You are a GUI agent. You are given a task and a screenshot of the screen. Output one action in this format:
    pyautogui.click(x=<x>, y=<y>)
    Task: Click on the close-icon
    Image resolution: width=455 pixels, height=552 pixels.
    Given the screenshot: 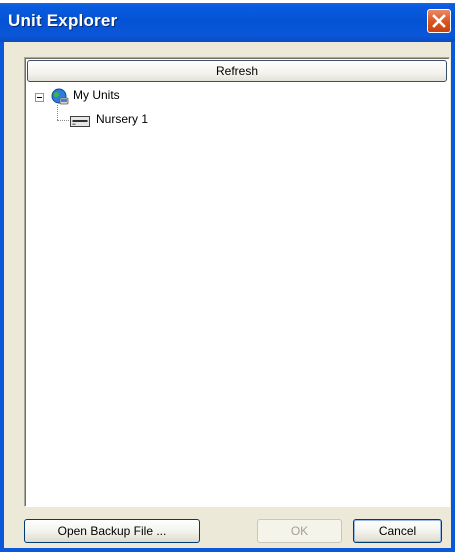 What is the action you would take?
    pyautogui.click(x=439, y=21)
    